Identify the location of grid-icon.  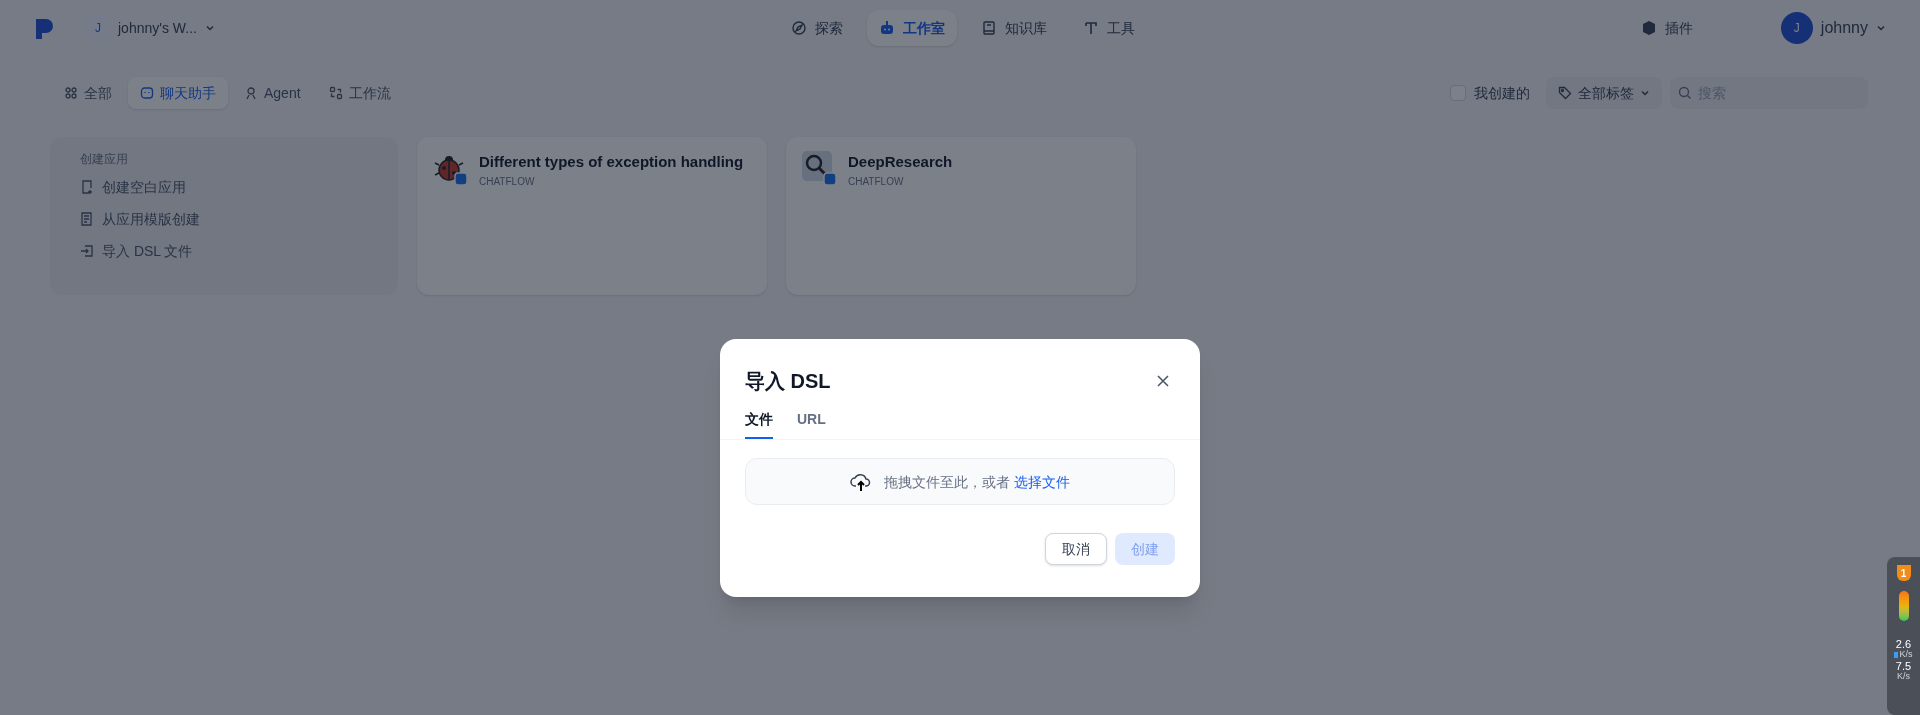
(71, 93).